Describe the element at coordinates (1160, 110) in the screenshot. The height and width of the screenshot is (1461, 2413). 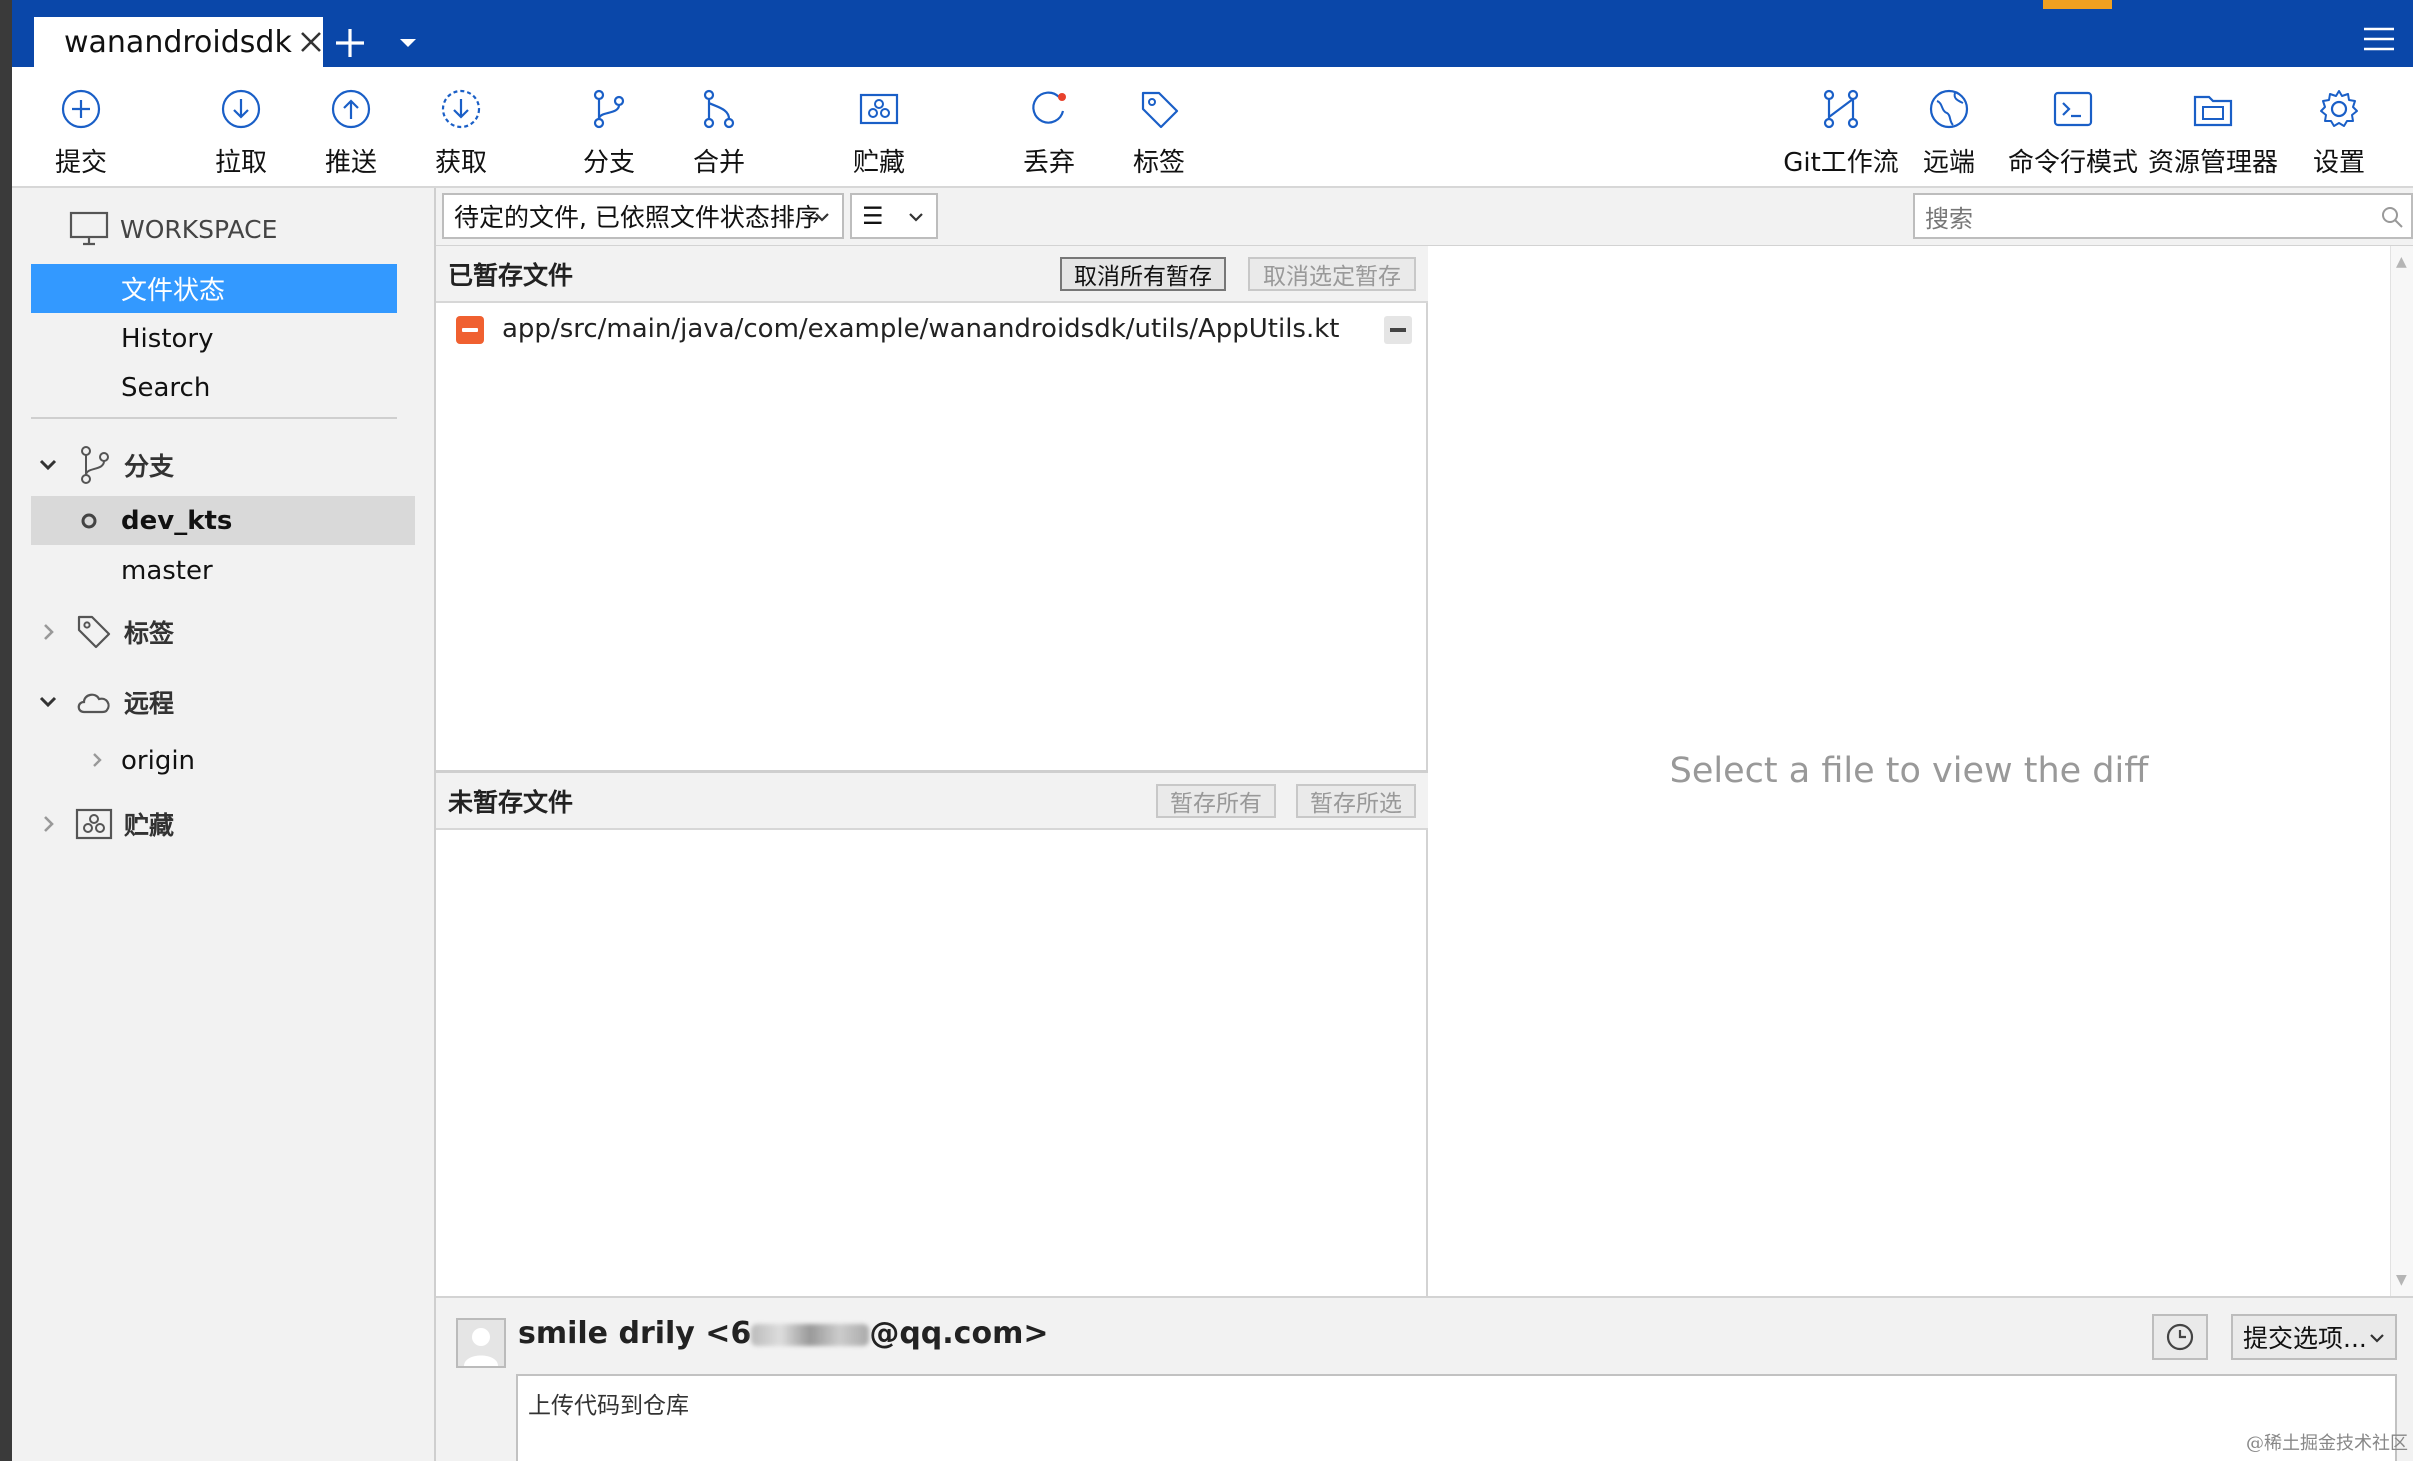
I see `tag-icon` at that location.